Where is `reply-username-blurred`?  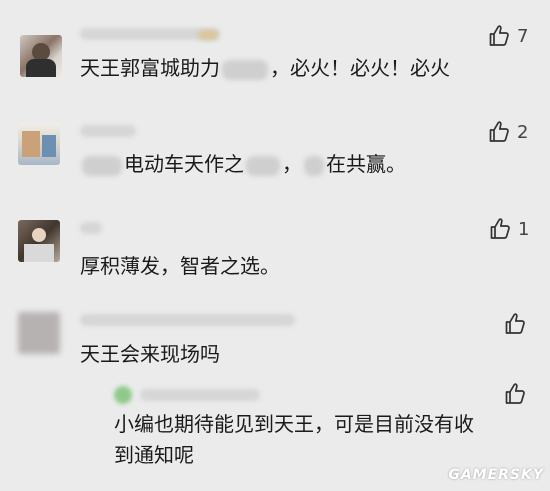
reply-username-blurred is located at coordinates (200, 395).